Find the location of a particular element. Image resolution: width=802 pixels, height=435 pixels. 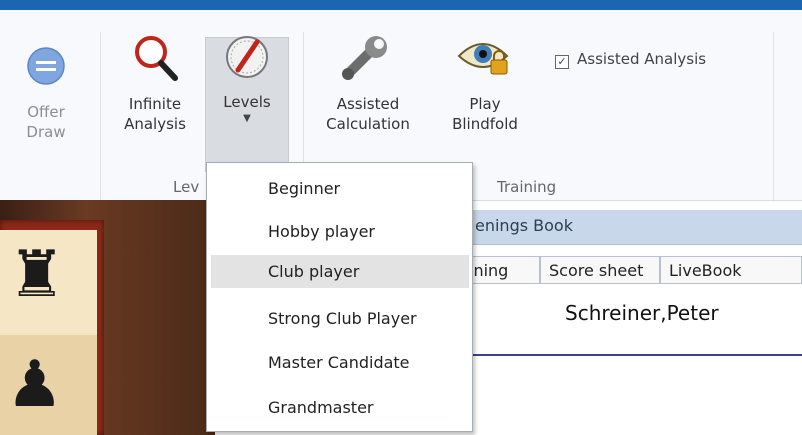

play-blindfold-button: Play Blindfold is located at coordinates (485, 83).